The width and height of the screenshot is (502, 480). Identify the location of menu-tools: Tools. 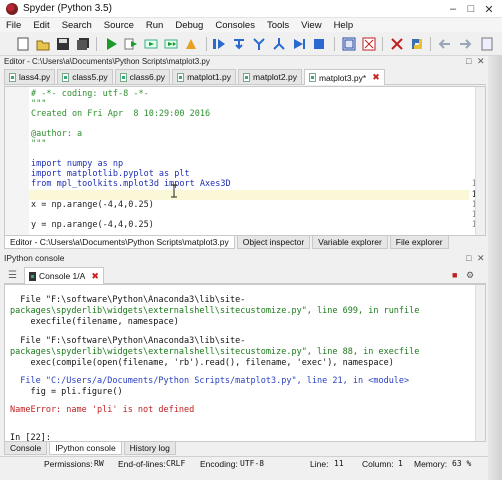
(278, 25).